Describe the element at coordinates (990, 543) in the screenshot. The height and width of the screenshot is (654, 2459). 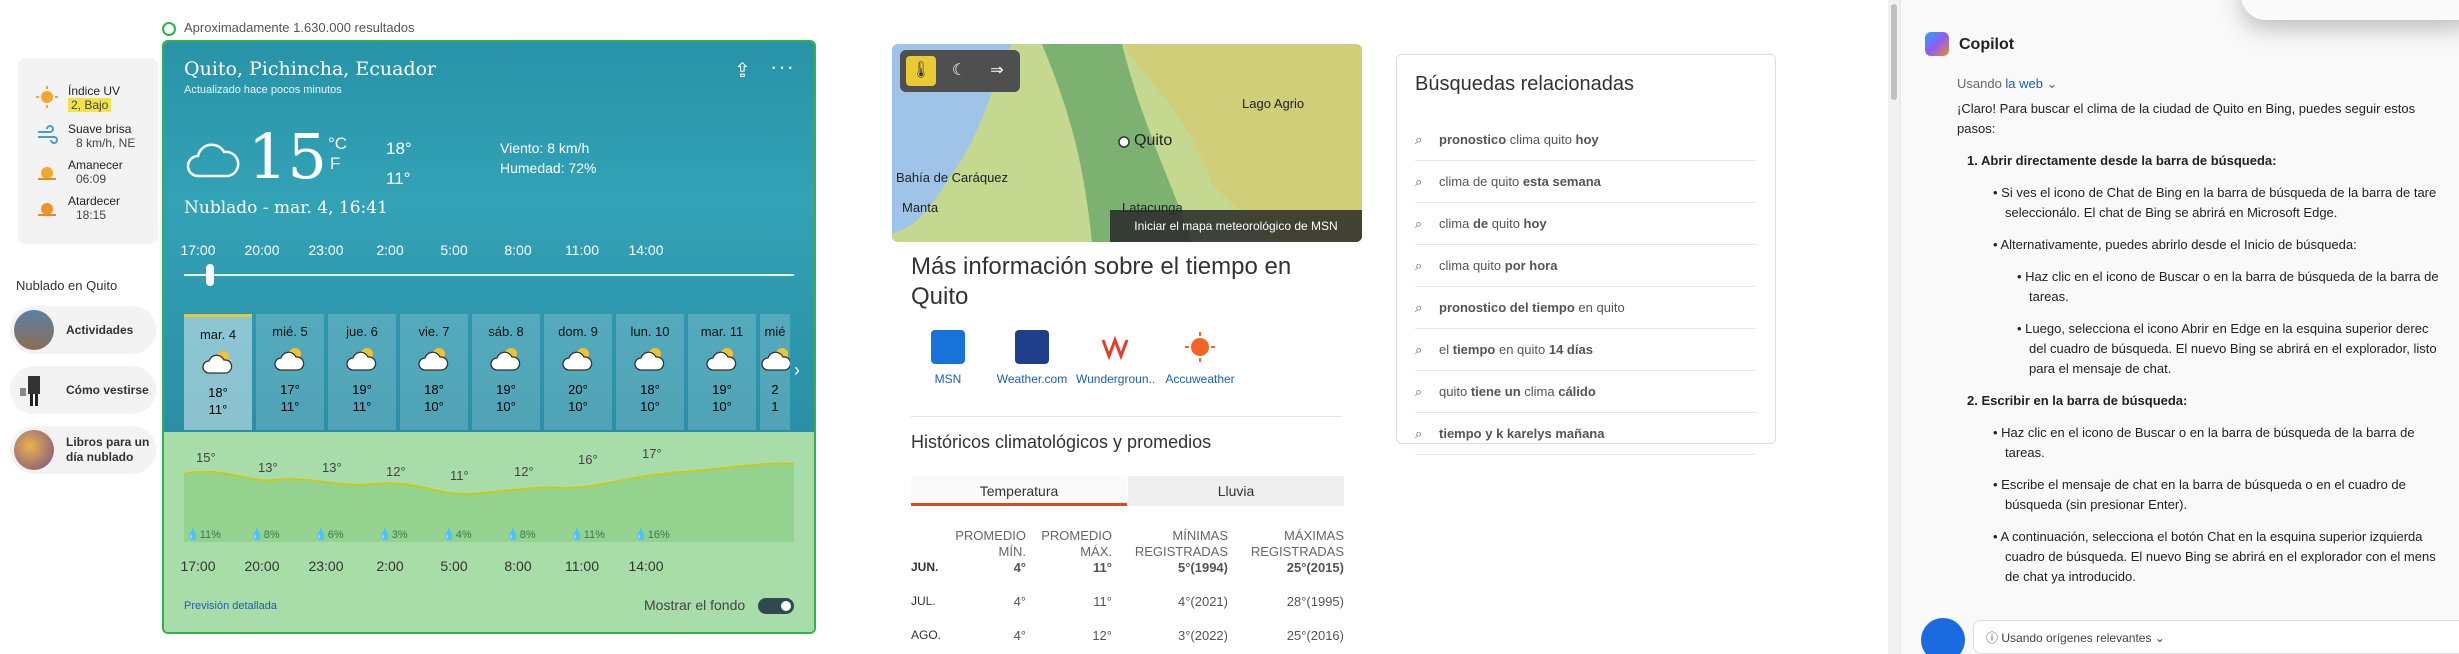
I see `column-header: PROMEDIO MÍN.` at that location.